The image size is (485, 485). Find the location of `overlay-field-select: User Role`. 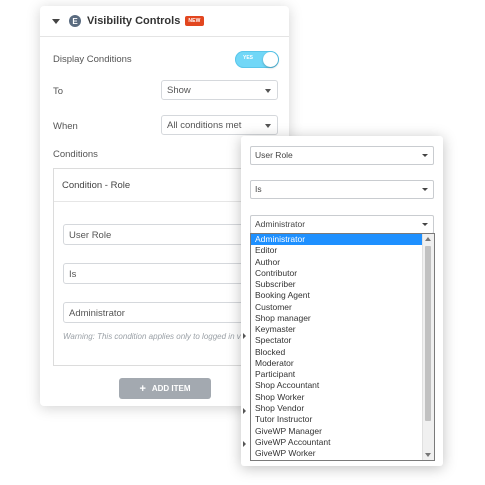

overlay-field-select: User Role is located at coordinates (342, 155).